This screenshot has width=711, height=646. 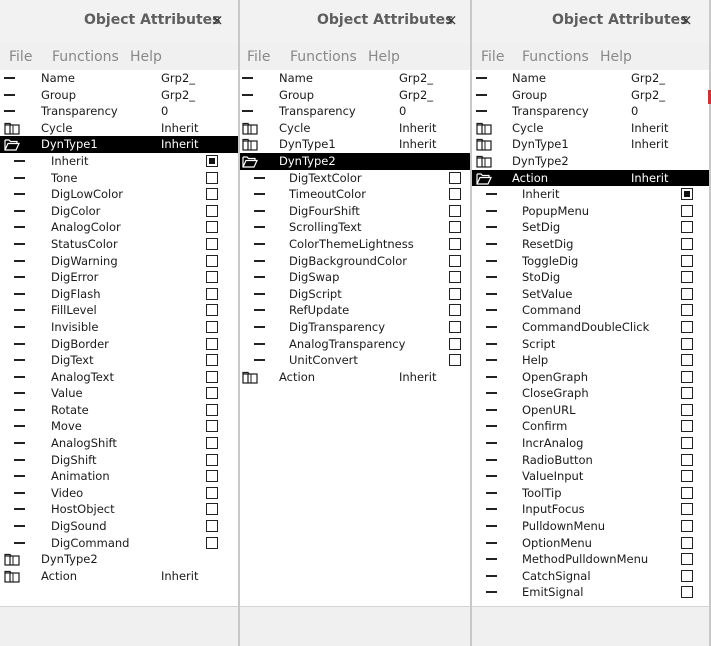 What do you see at coordinates (590, 443) in the screenshot?
I see `tree-row-incr-analog: IncrAnalog` at bounding box center [590, 443].